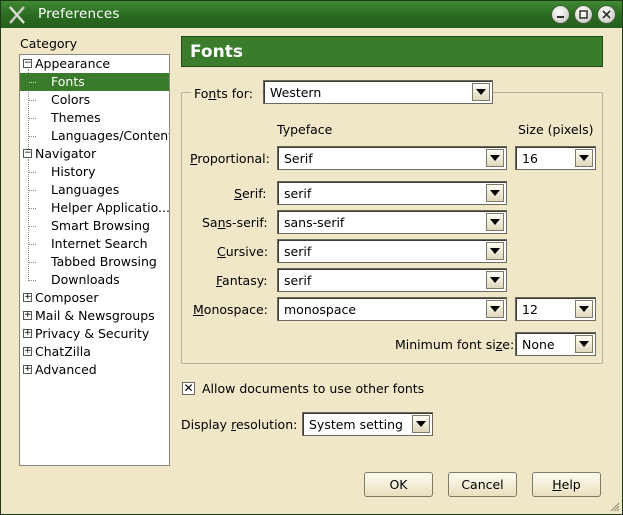 This screenshot has width=623, height=515. What do you see at coordinates (79, 14) in the screenshot?
I see `window-title: Preferences` at bounding box center [79, 14].